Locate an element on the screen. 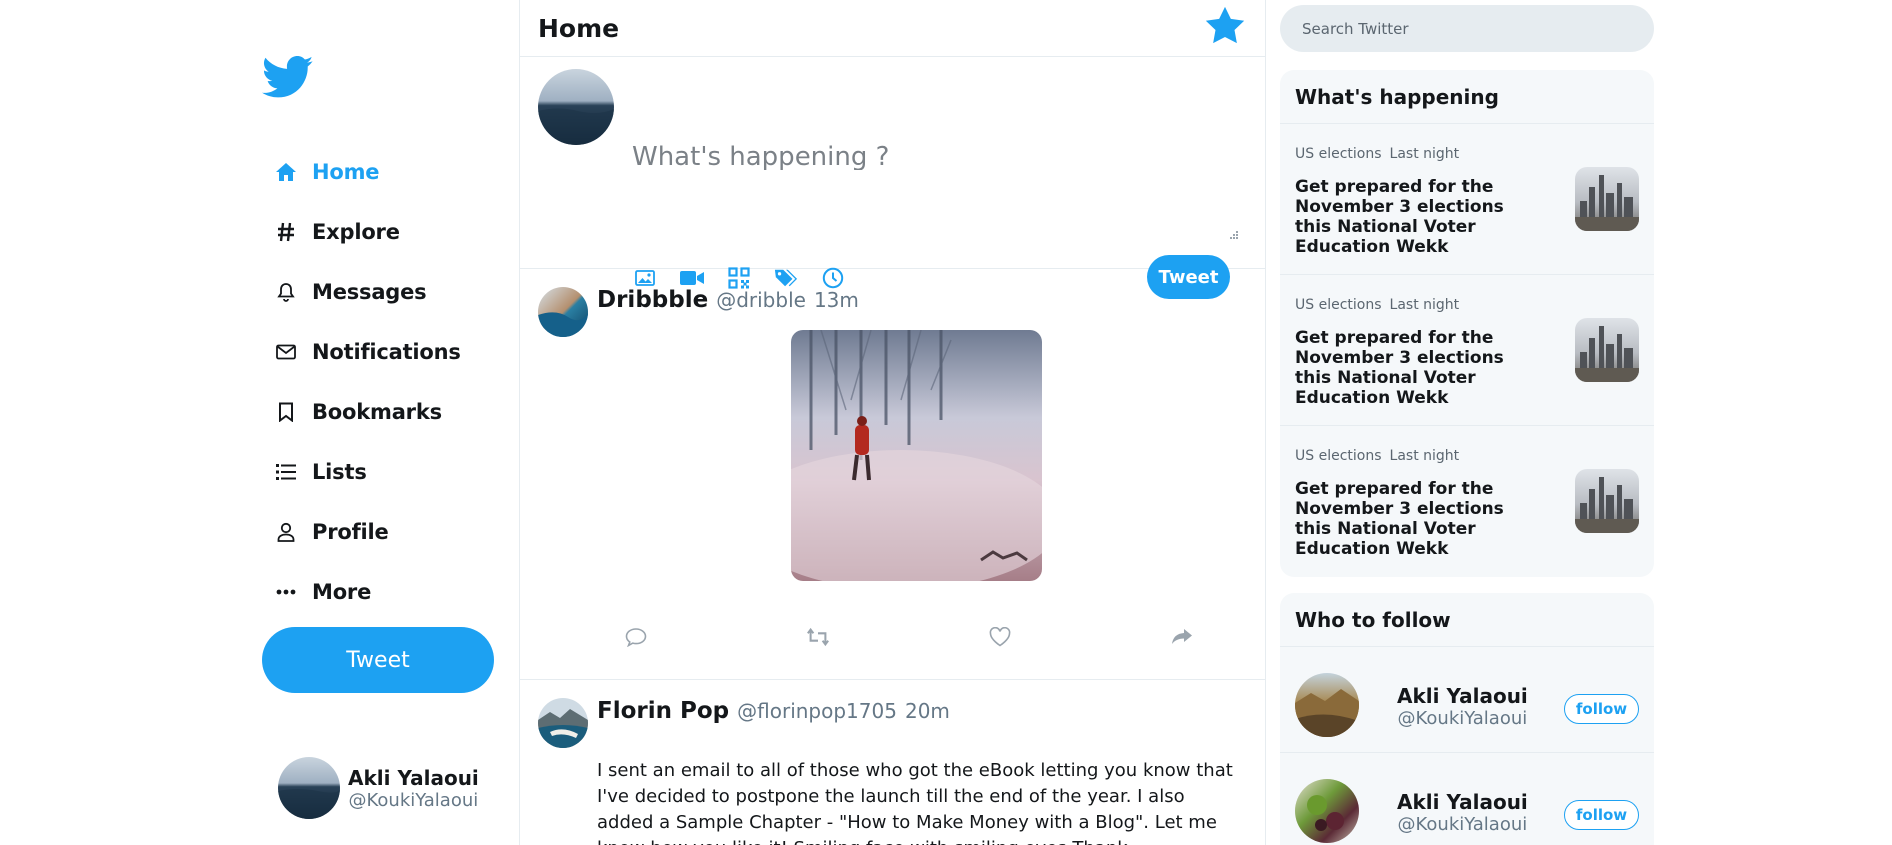  sidebar-item-bookmarks: Bookmarks is located at coordinates (358, 412).